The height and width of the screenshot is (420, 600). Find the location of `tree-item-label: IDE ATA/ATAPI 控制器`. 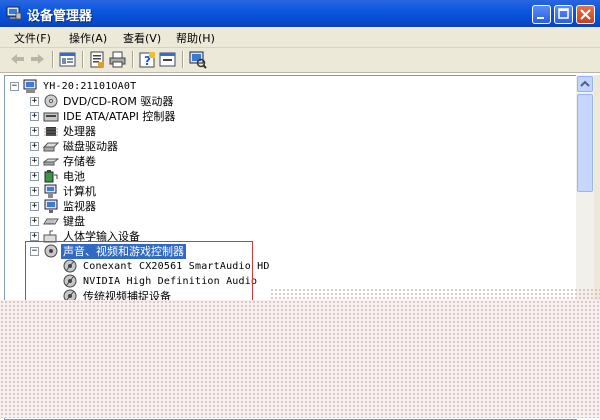

tree-item-label: IDE ATA/ATAPI 控制器 is located at coordinates (119, 116).